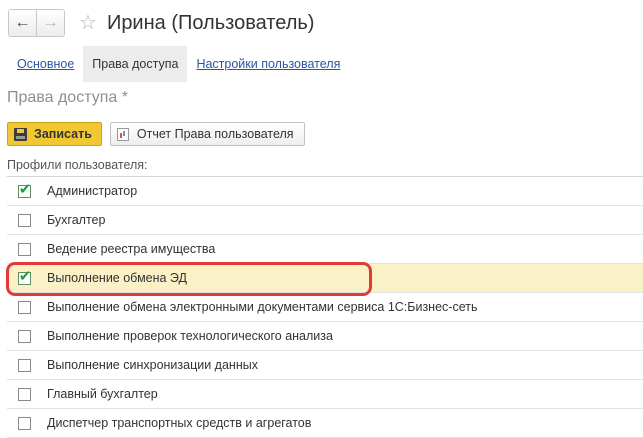 This screenshot has width=643, height=438. I want to click on profile-row: Ведение реестра имущества, so click(325, 249).